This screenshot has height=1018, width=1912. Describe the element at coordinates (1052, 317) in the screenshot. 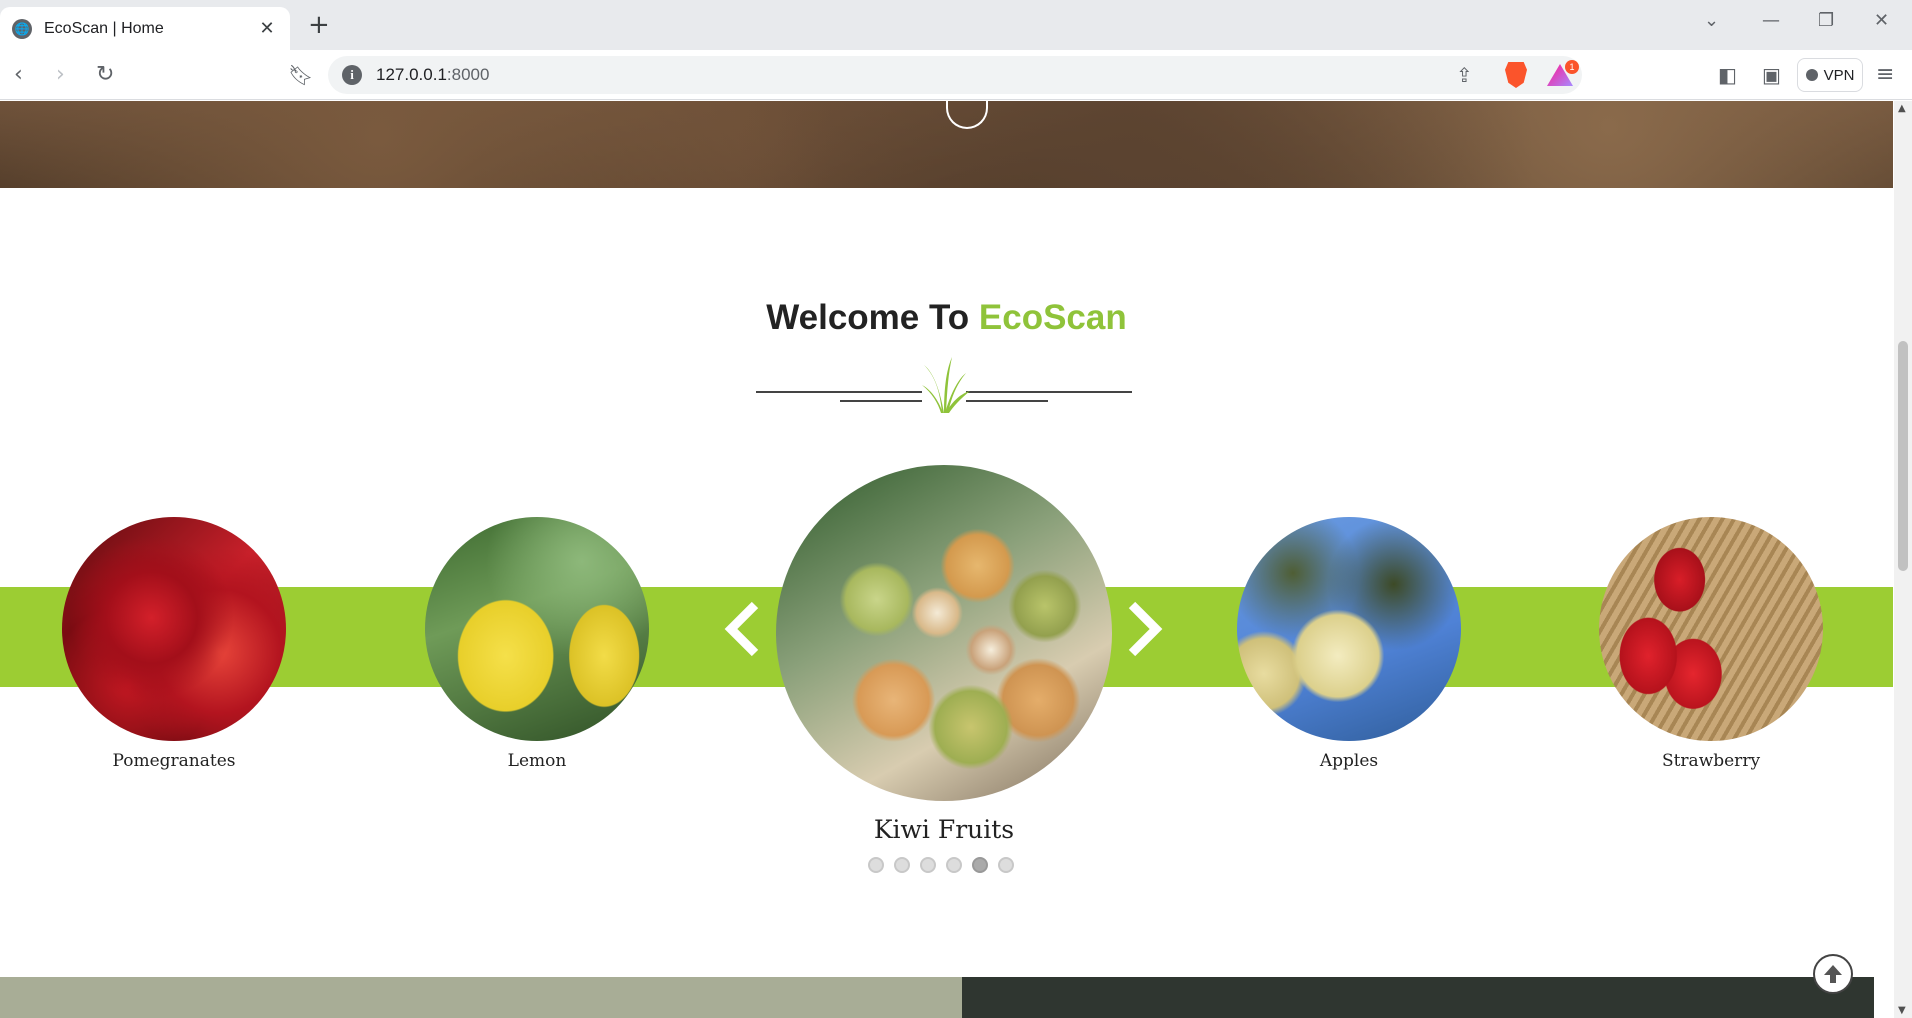

I see `brand-name: EcoScan` at that location.